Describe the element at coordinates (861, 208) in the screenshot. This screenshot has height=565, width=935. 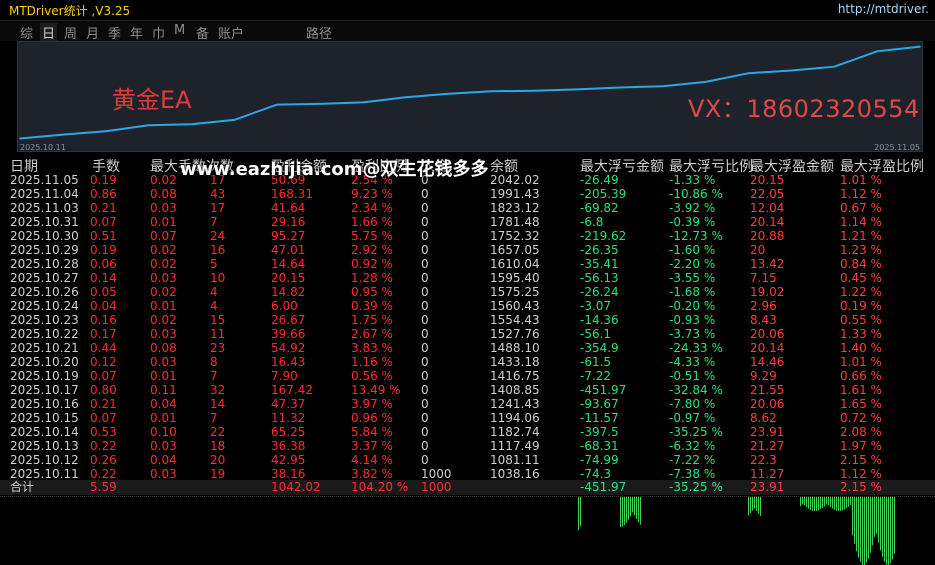
I see `cell-max-float-profit-ratio: 0.67 %` at that location.